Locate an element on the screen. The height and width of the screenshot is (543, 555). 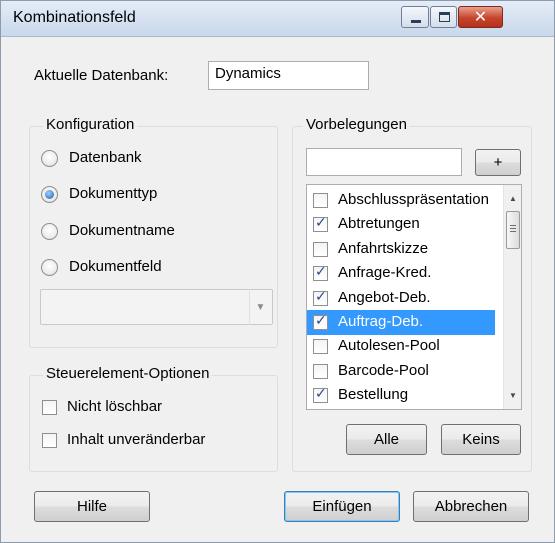
checkbox-label: Nicht löschbar is located at coordinates (115, 406).